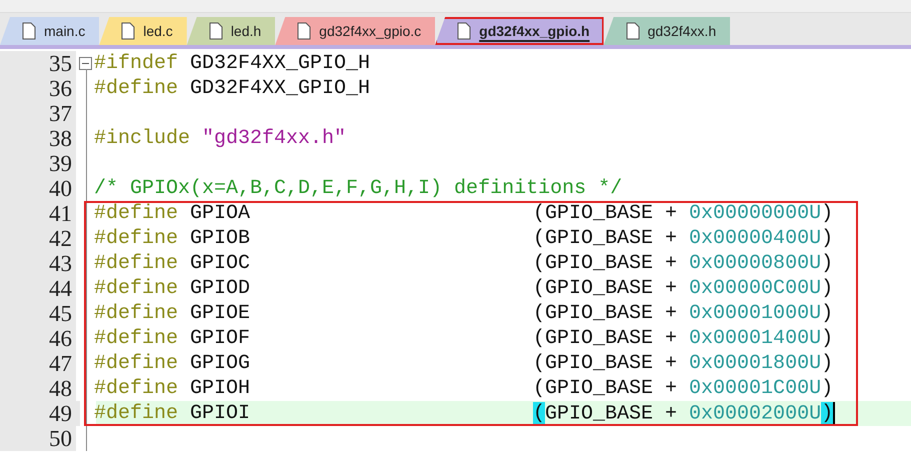 Image resolution: width=911 pixels, height=454 pixels. I want to click on line-number: 42, so click(38, 238).